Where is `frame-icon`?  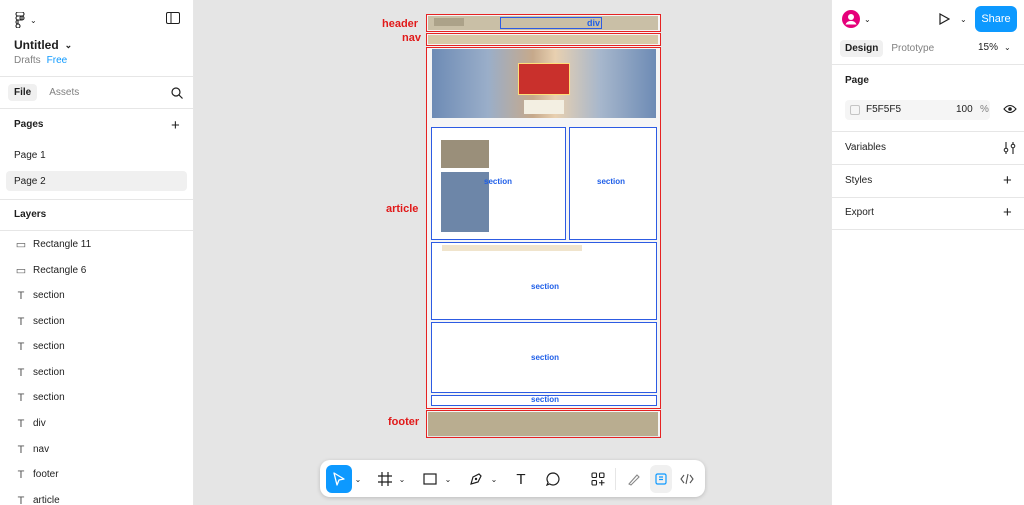
frame-icon is located at coordinates (385, 479).